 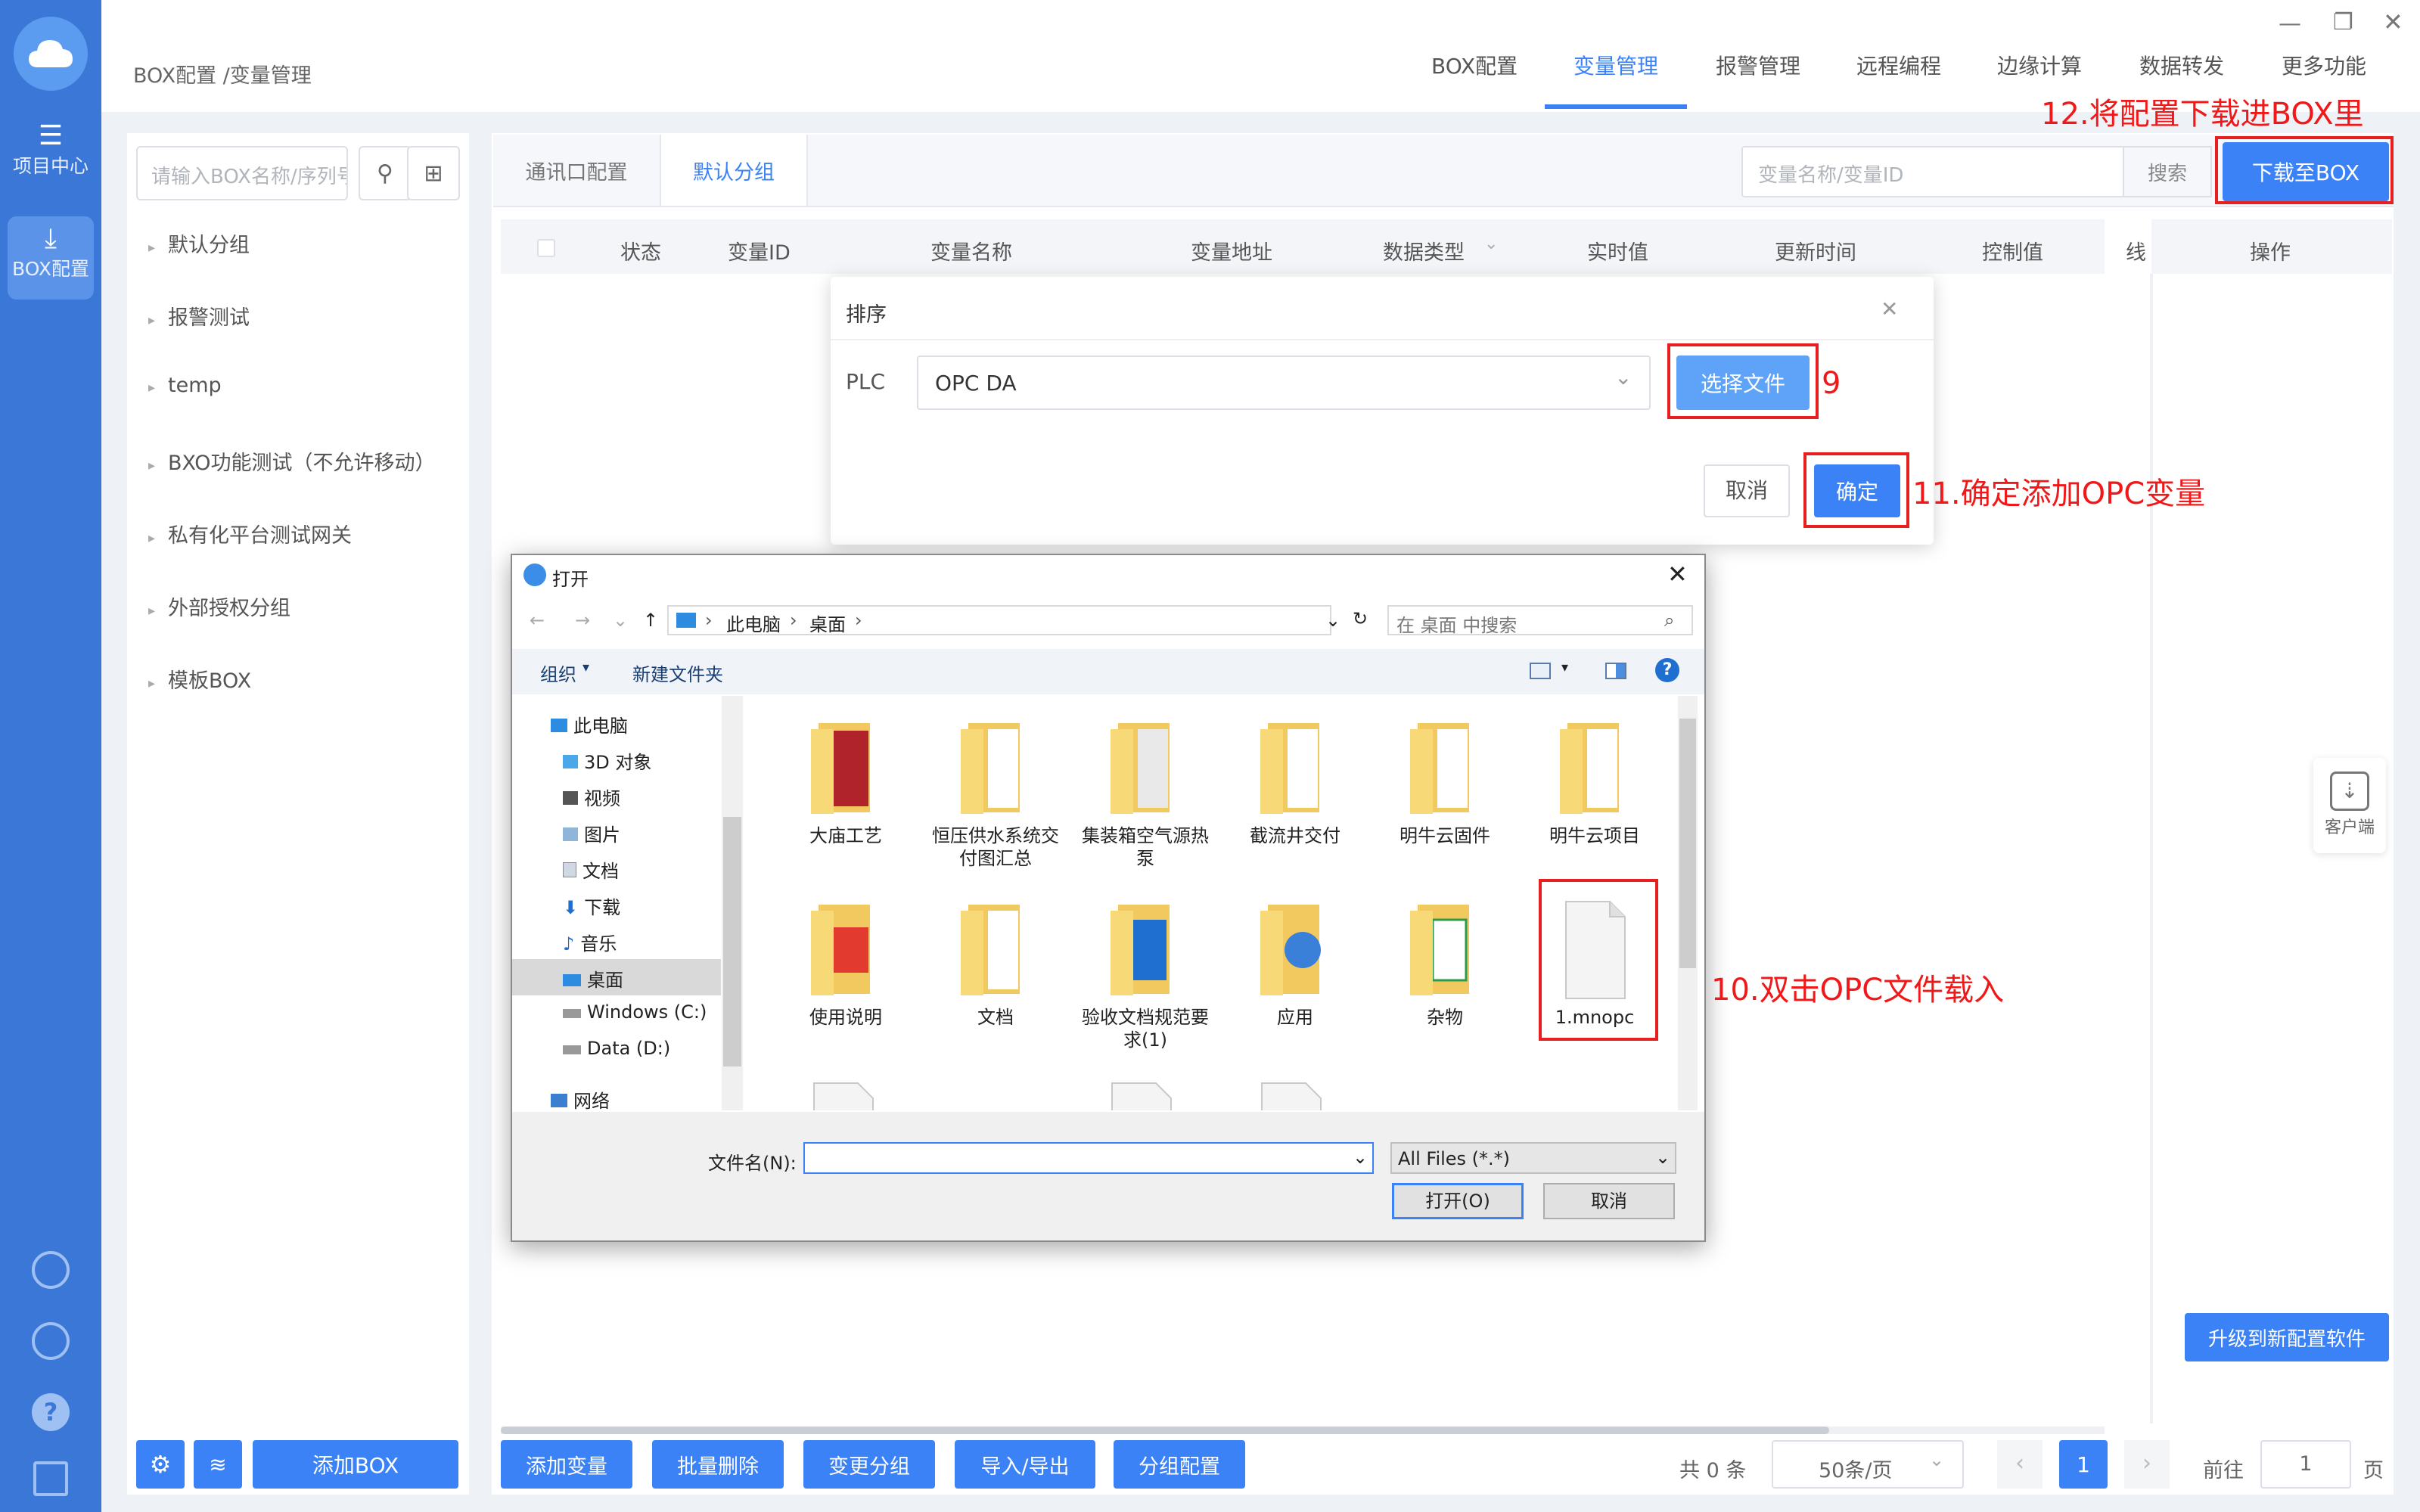 I want to click on group-alarm-test: ▸ 报警测试, so click(x=199, y=316).